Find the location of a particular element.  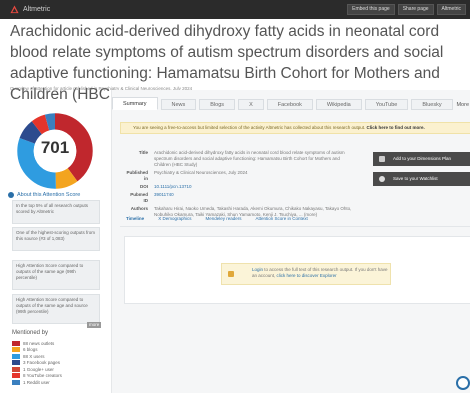

save-to-watchlist-button: Save to your Watchlist is located at coordinates (421, 179).